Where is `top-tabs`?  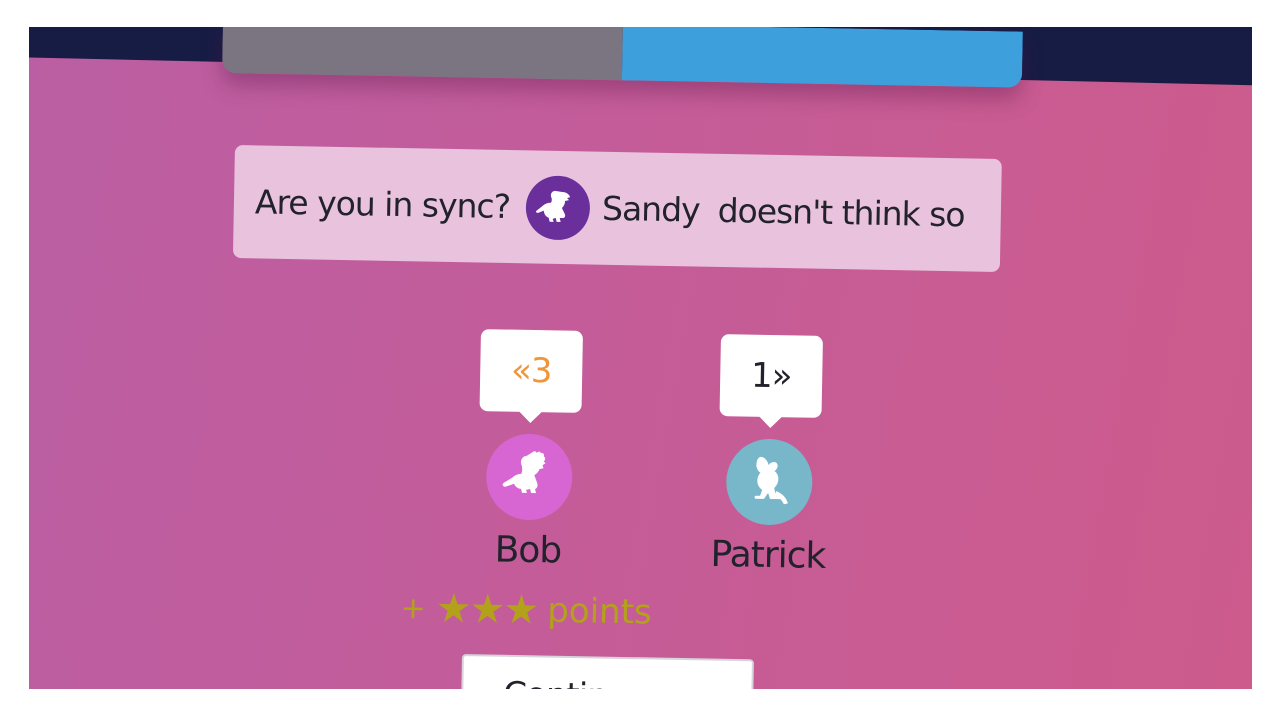
top-tabs is located at coordinates (622, 57).